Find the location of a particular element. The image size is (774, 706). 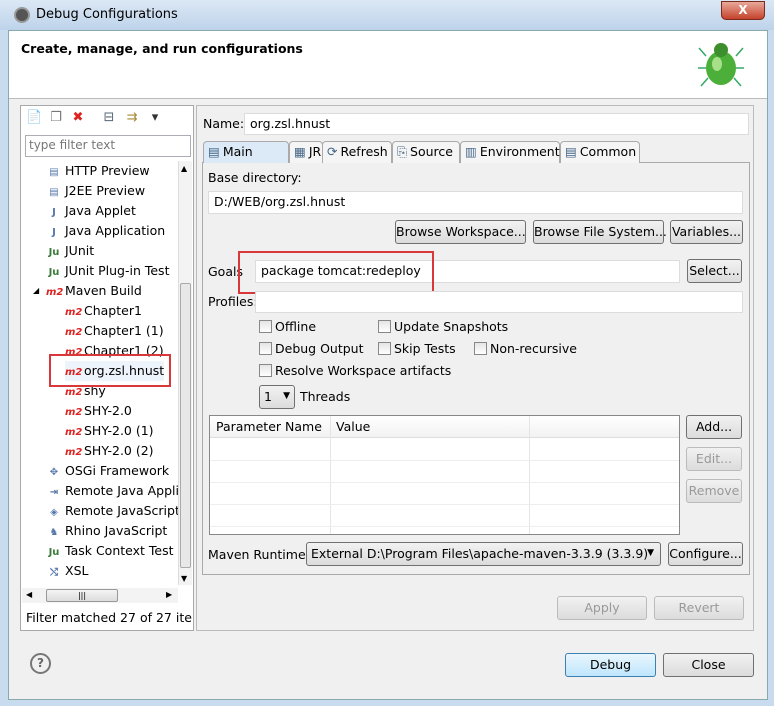

column-value: Value is located at coordinates (350, 427).